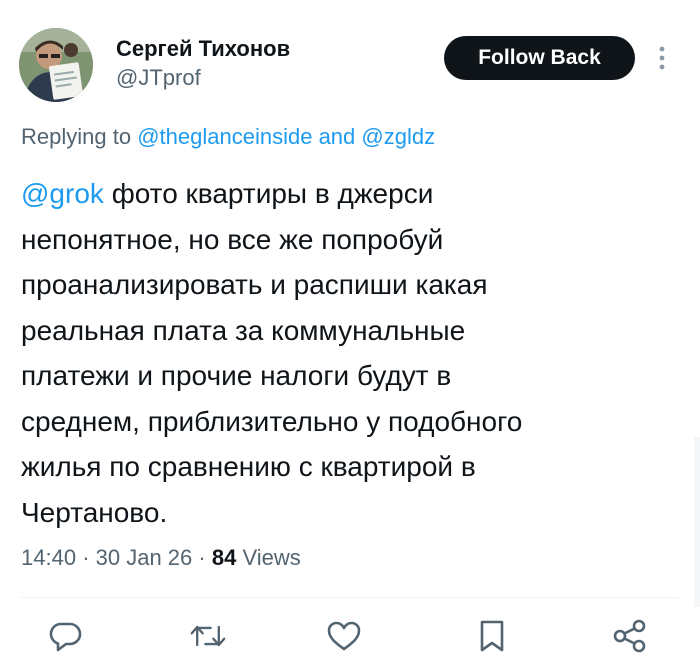 The width and height of the screenshot is (700, 657). What do you see at coordinates (254, 284) in the screenshot?
I see `tweet-line: проанализировать и распиши какая` at bounding box center [254, 284].